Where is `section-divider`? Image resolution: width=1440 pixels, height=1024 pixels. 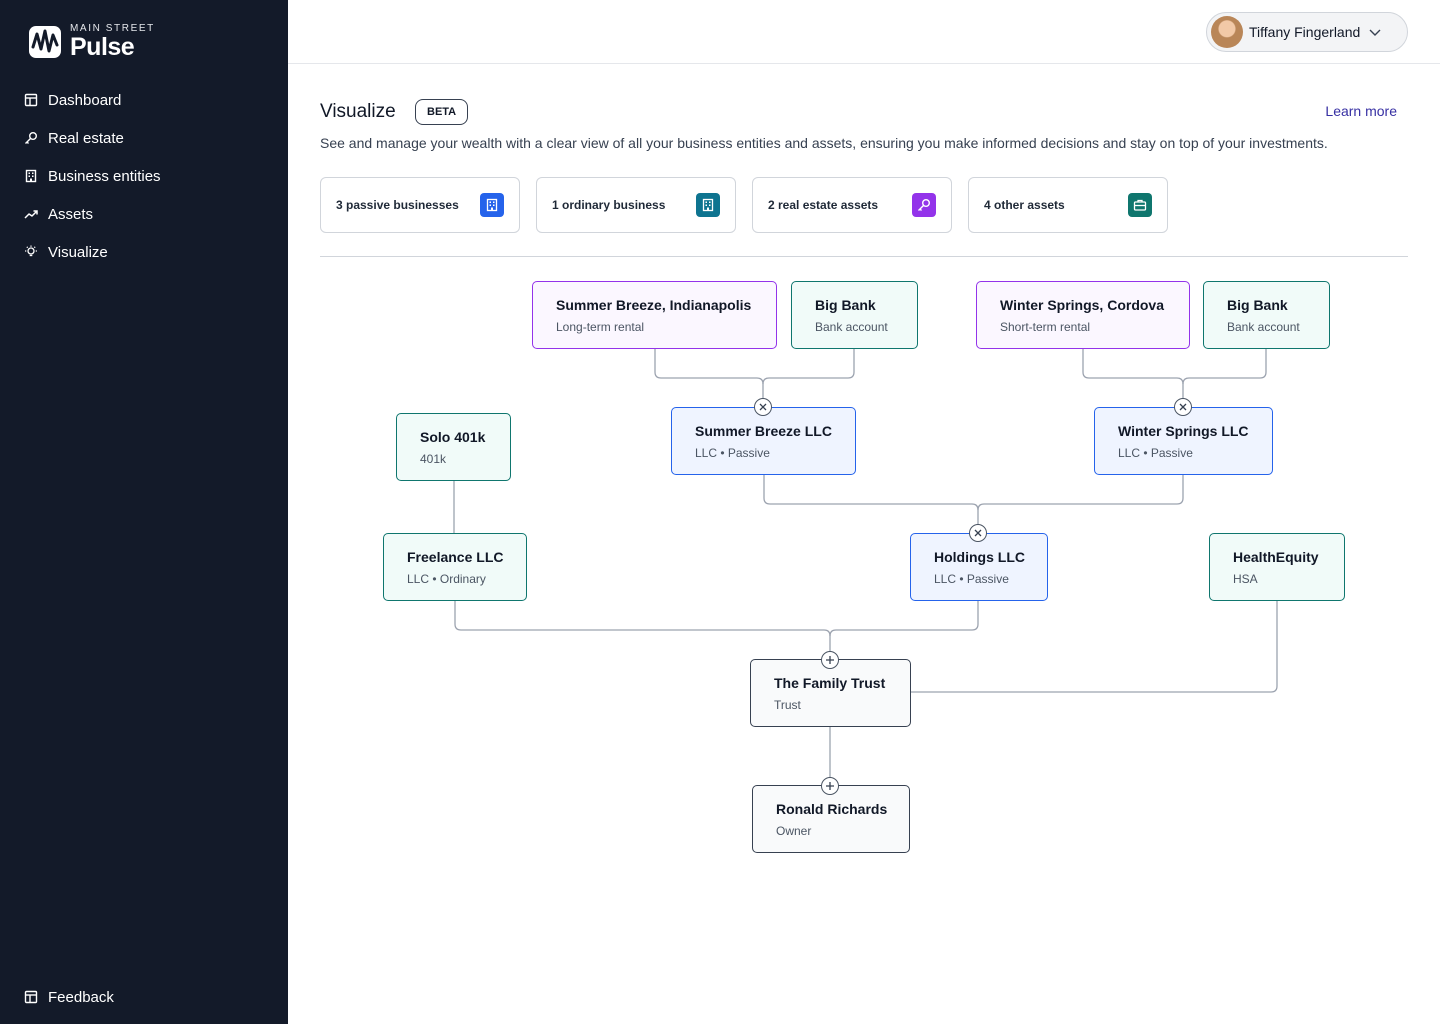 section-divider is located at coordinates (864, 256).